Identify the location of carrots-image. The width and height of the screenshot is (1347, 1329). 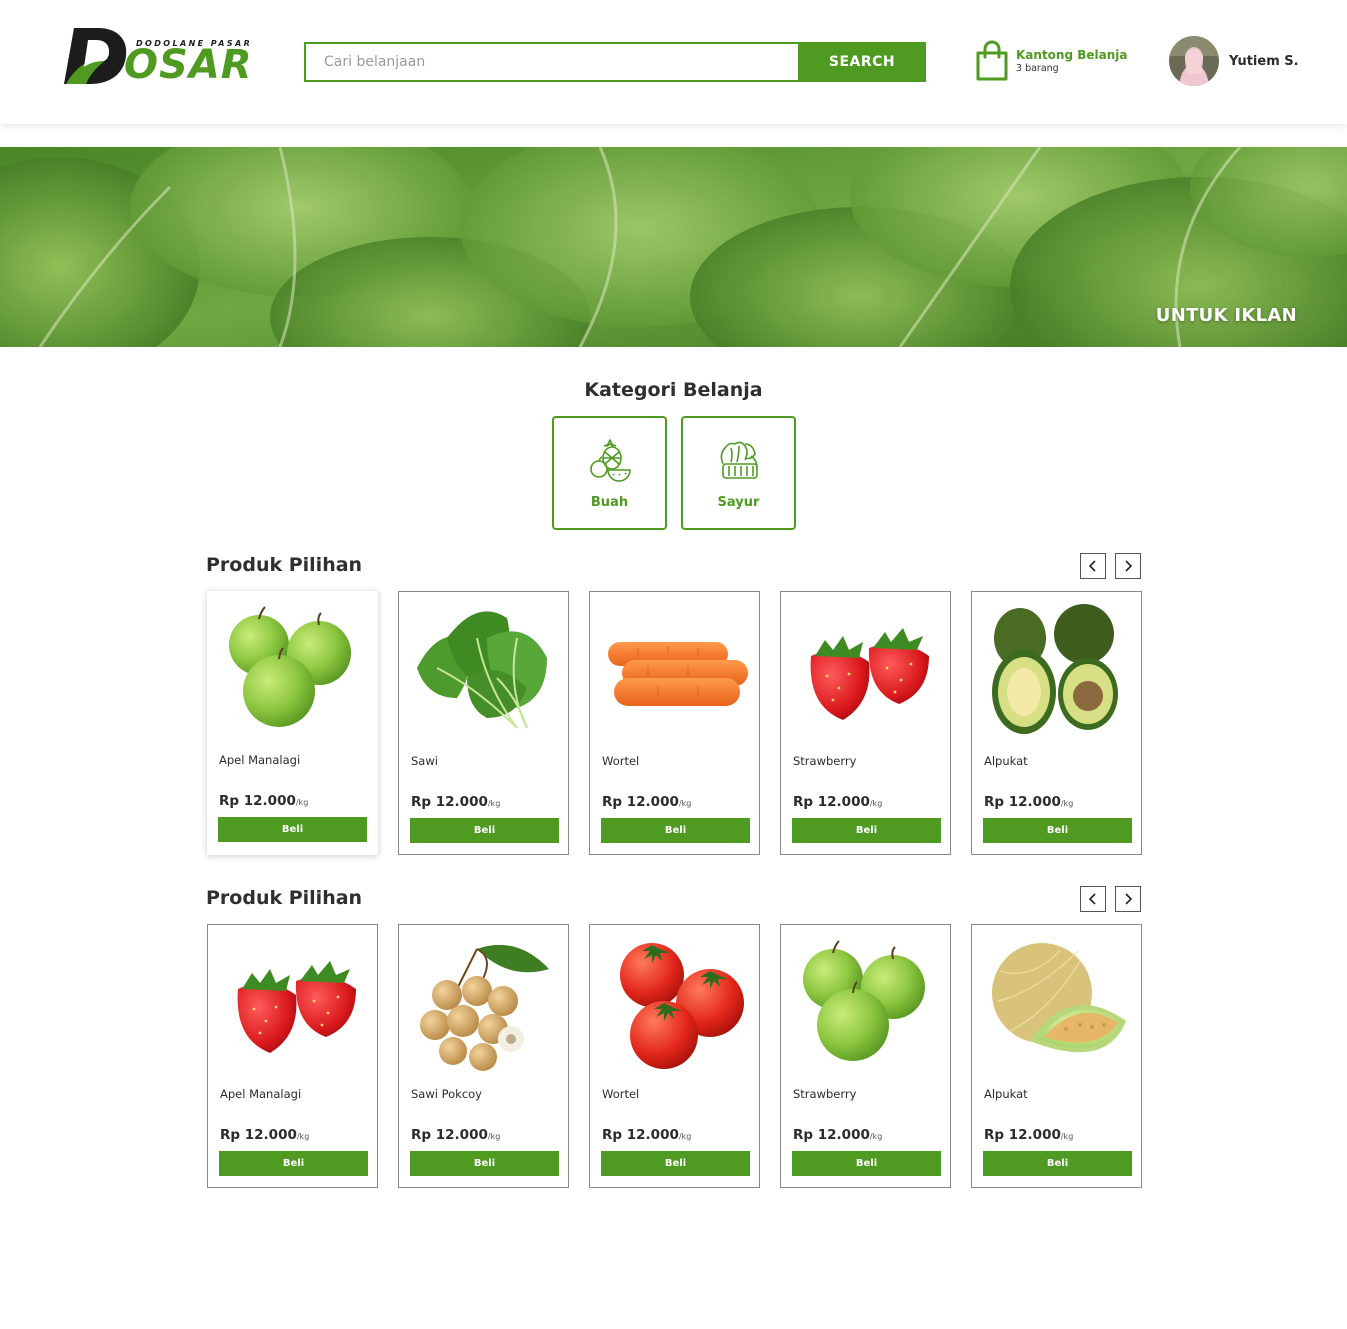
(678, 674).